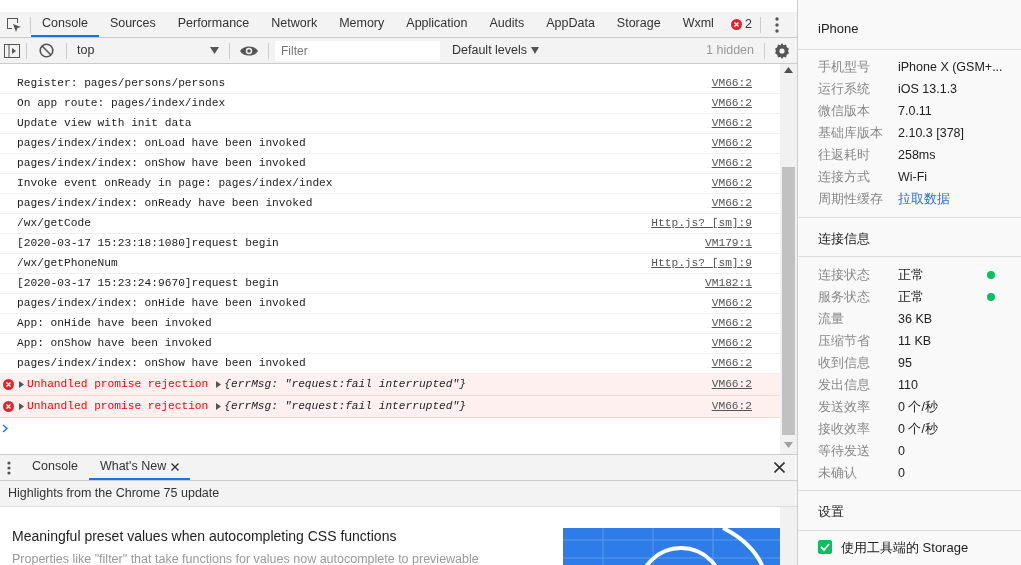 This screenshot has width=1021, height=565. What do you see at coordinates (932, 134) in the screenshot?
I see `info-value: 2.10.3 [378]` at bounding box center [932, 134].